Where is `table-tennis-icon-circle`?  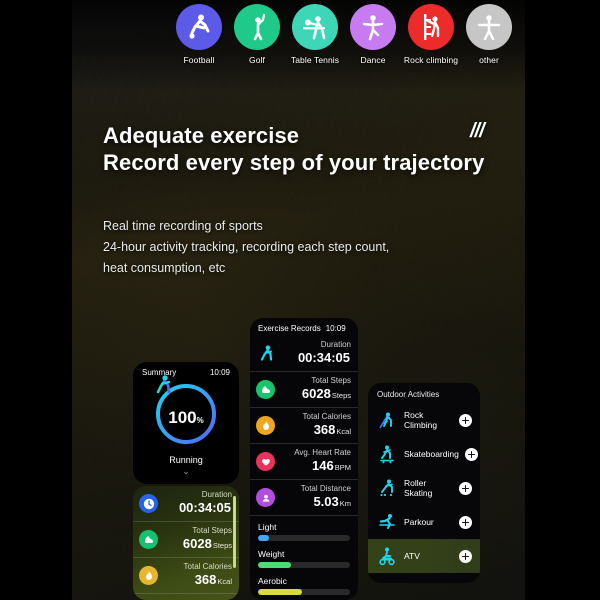
table-tennis-icon-circle is located at coordinates (315, 27).